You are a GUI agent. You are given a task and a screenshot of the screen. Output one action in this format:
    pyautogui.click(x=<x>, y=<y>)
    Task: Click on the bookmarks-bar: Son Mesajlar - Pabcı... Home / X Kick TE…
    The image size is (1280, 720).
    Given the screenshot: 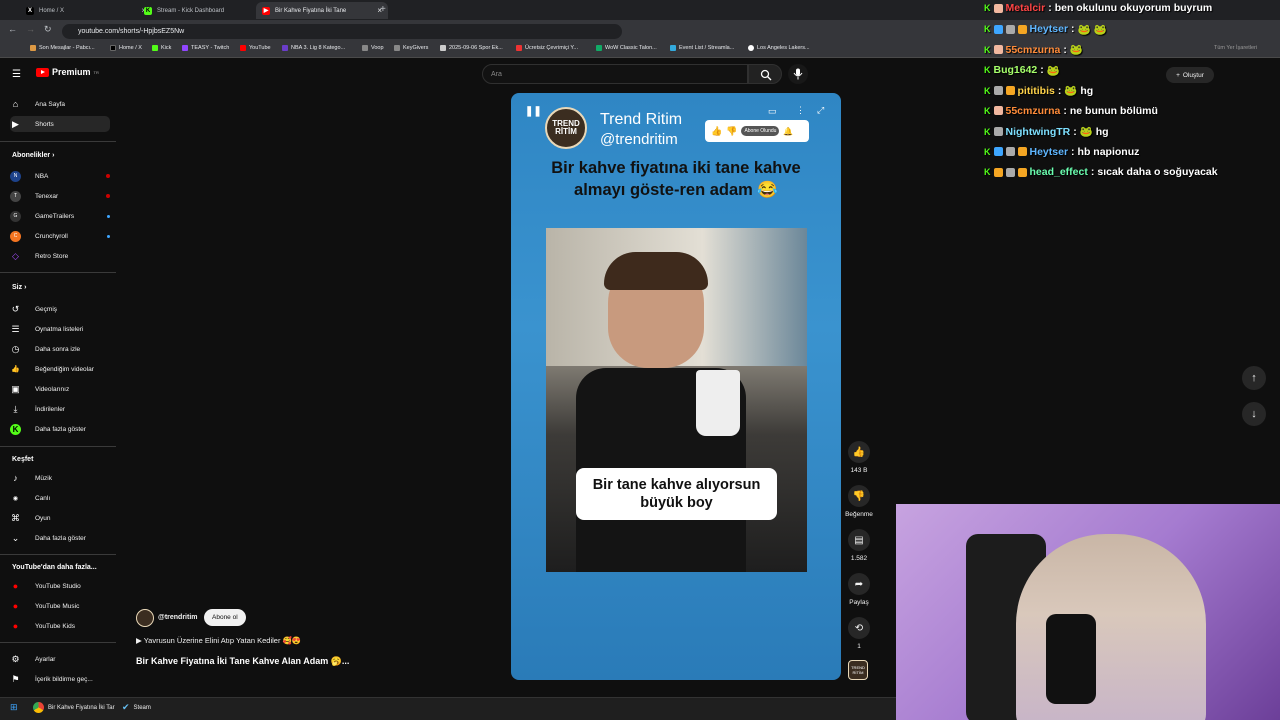 What is the action you would take?
    pyautogui.click(x=640, y=50)
    